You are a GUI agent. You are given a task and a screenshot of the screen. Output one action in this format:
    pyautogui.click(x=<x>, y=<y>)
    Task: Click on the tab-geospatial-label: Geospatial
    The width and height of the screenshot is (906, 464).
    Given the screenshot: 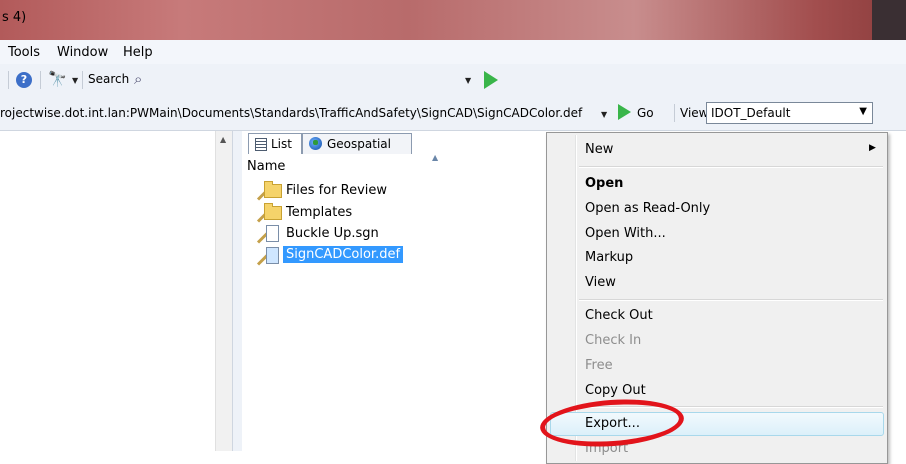 What is the action you would take?
    pyautogui.click(x=359, y=144)
    